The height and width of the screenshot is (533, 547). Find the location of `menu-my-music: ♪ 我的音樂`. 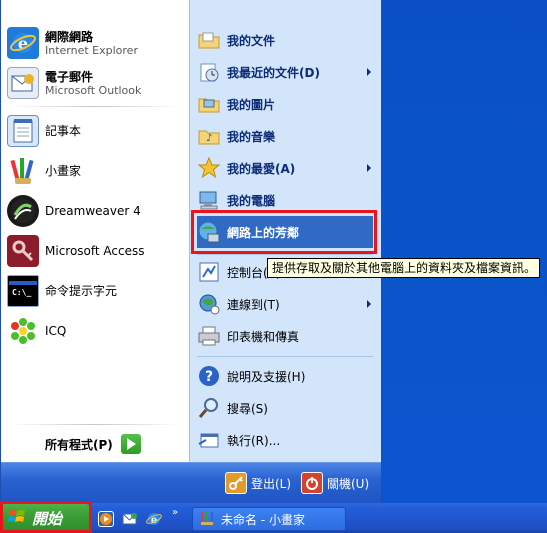

menu-my-music: ♪ 我的音樂 is located at coordinates (285, 136).